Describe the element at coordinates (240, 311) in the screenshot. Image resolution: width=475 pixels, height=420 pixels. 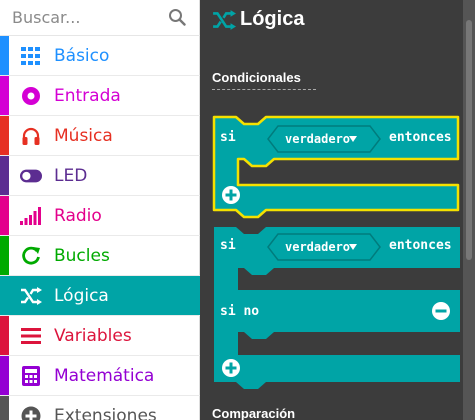
I see `block-else-label: si no` at that location.